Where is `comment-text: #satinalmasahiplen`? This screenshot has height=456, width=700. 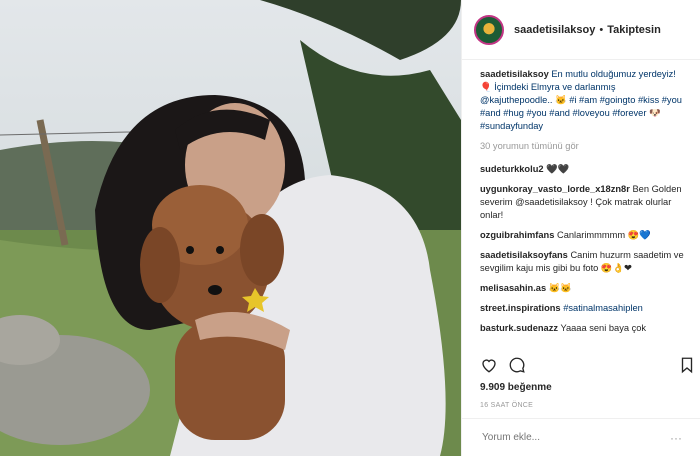
comment-text: #satinalmasahiplen is located at coordinates (603, 308).